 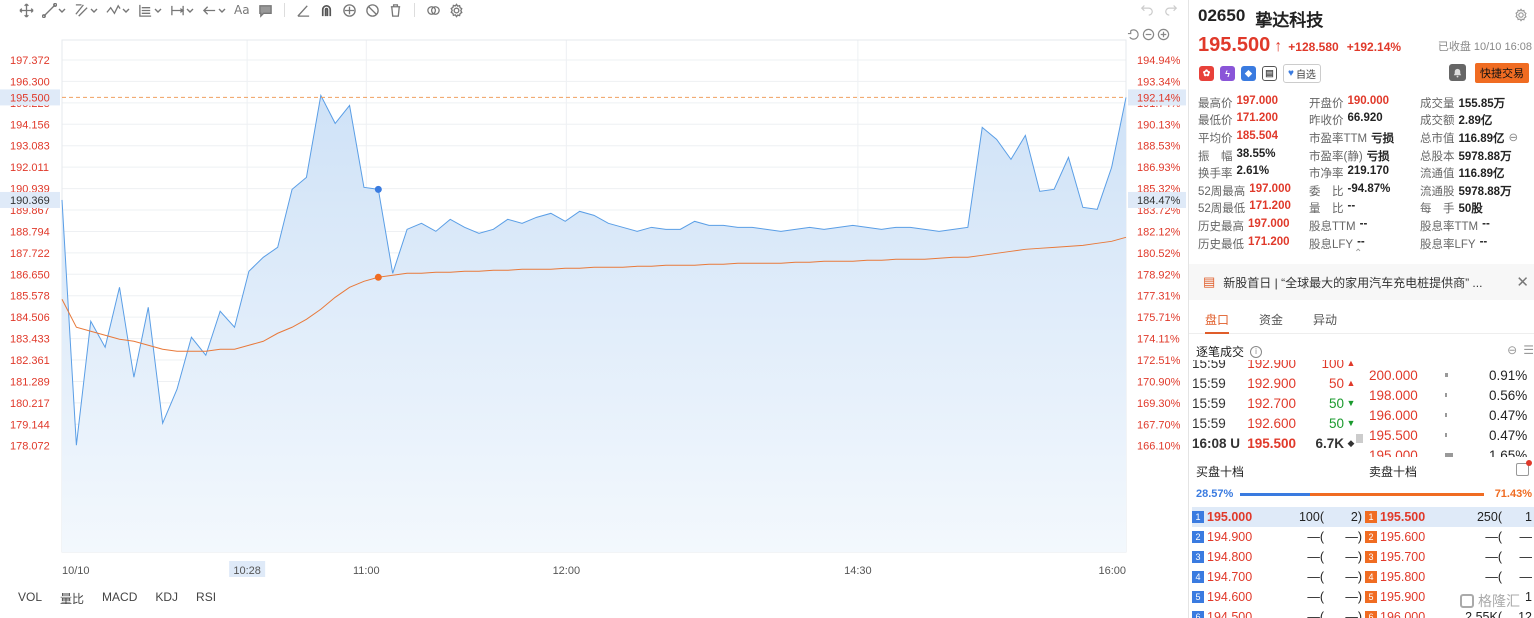 I want to click on compare-tool, so click(x=433, y=10).